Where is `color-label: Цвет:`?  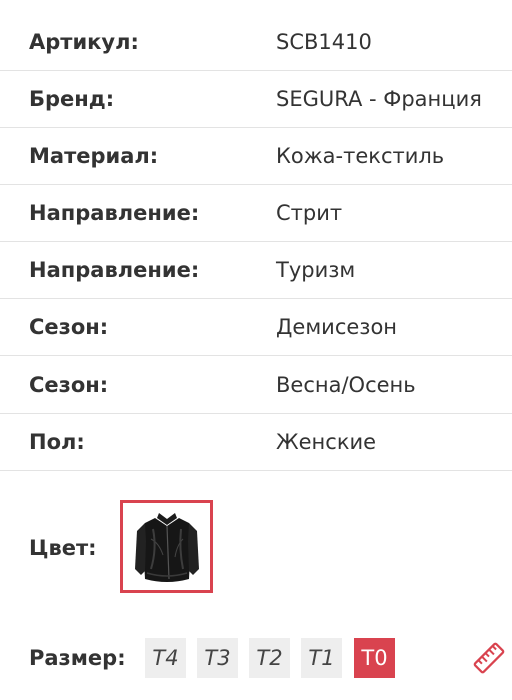
color-label: Цвет: is located at coordinates (63, 548).